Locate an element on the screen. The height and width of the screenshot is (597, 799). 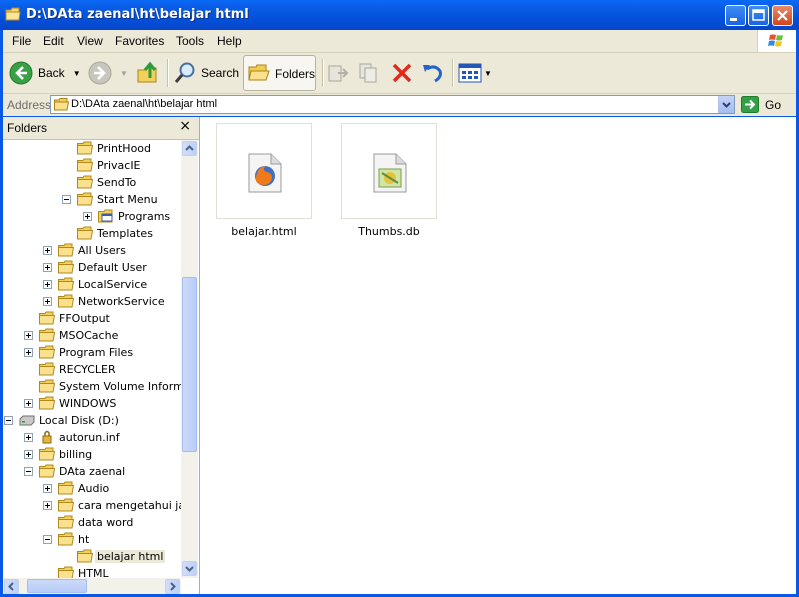
menu-help: Help is located at coordinates (229, 41).